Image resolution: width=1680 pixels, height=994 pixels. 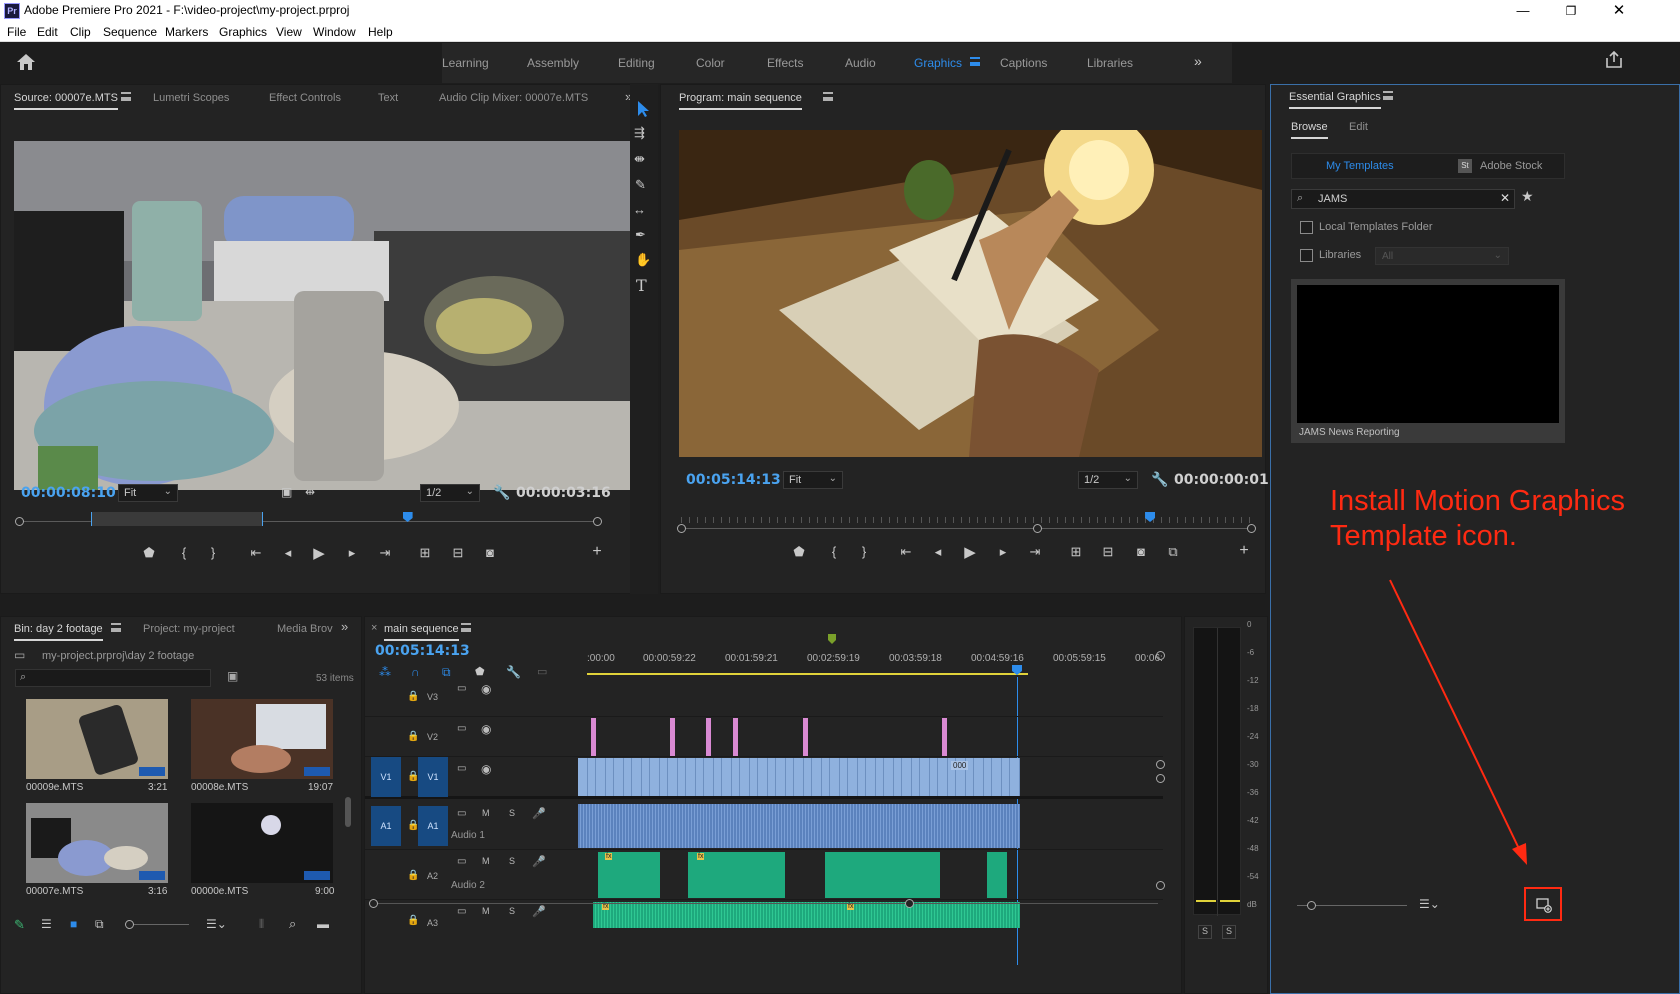 What do you see at coordinates (1003, 552) in the screenshot?
I see `program-step-forward-icon: ▸` at bounding box center [1003, 552].